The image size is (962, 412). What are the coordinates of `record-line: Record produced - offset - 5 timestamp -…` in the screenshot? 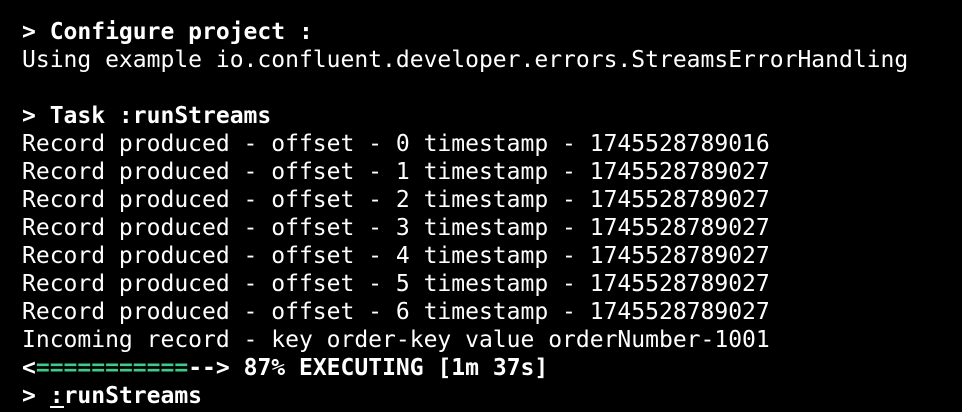 It's located at (396, 284).